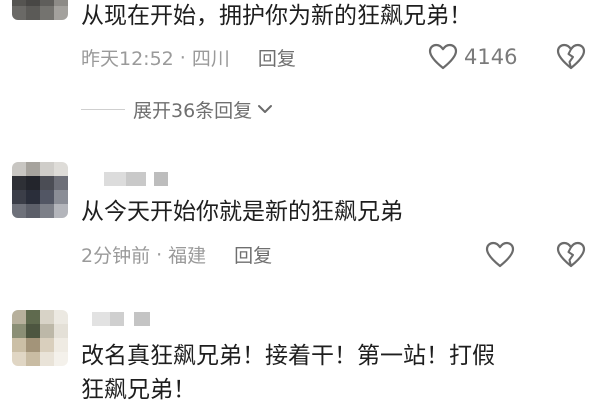  I want to click on like-button: 4146, so click(472, 56).